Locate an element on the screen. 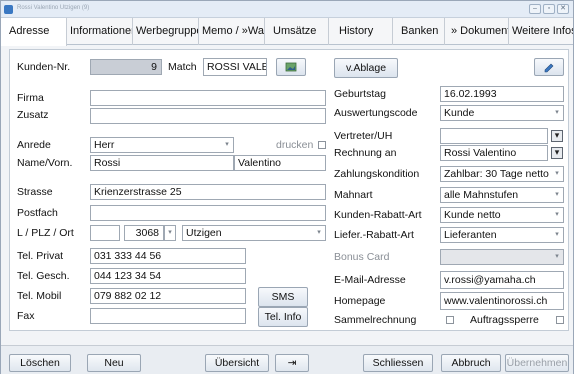 This screenshot has width=574, height=374. vertreter-pick-icon: ▾ is located at coordinates (557, 136).